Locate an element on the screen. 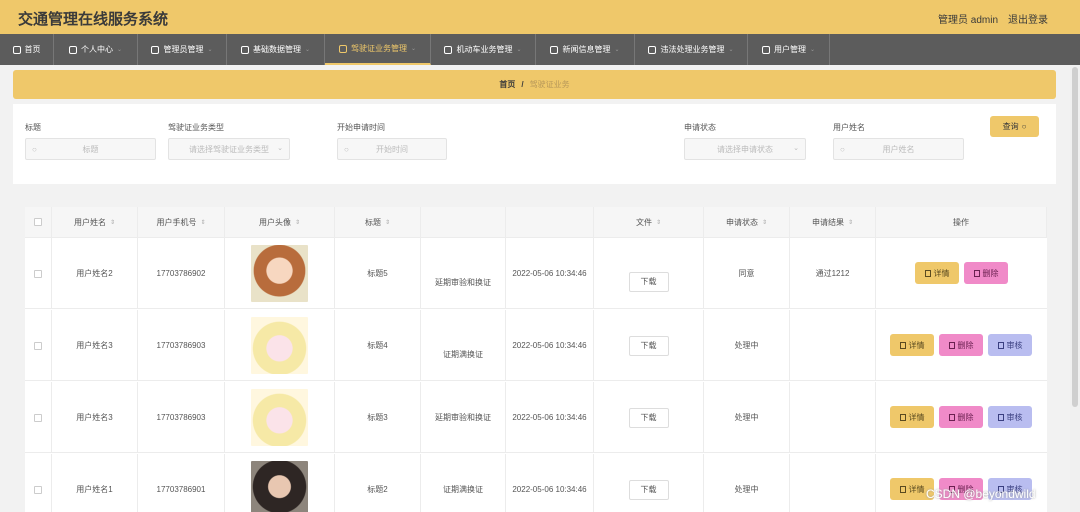  col-header-avatar: 用户头像 ⇕ is located at coordinates (280, 222).